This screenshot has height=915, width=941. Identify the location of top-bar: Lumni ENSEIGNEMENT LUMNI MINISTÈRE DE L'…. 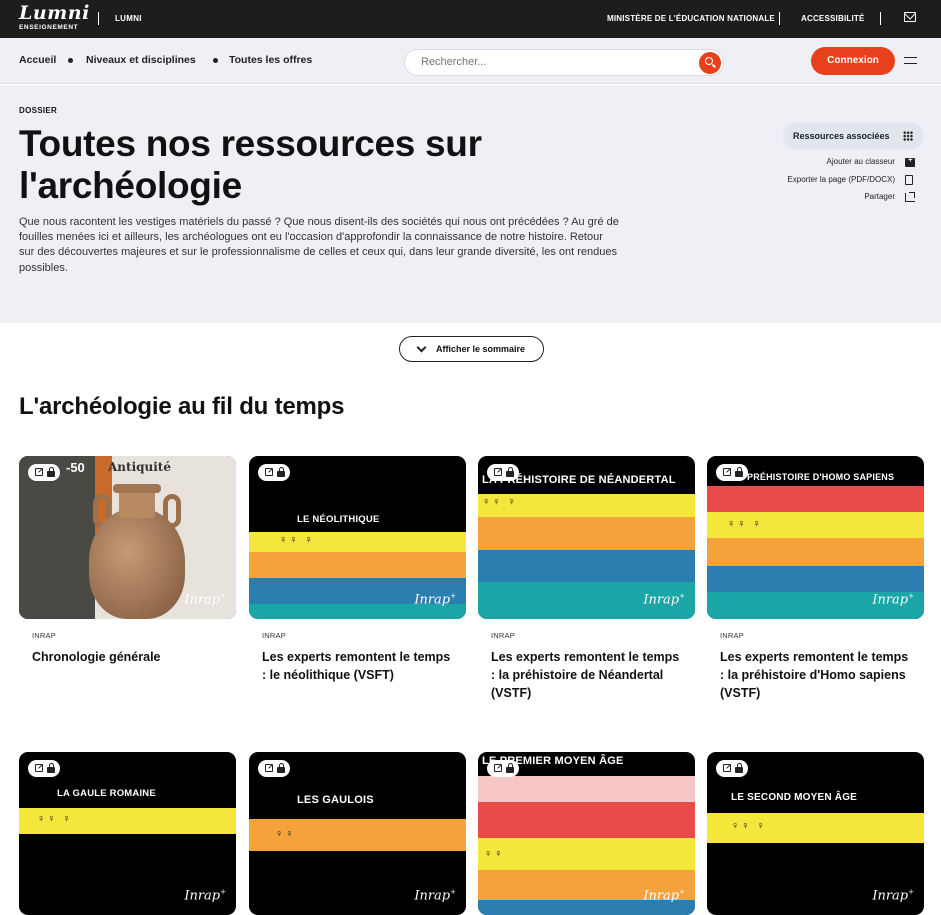
(470, 19).